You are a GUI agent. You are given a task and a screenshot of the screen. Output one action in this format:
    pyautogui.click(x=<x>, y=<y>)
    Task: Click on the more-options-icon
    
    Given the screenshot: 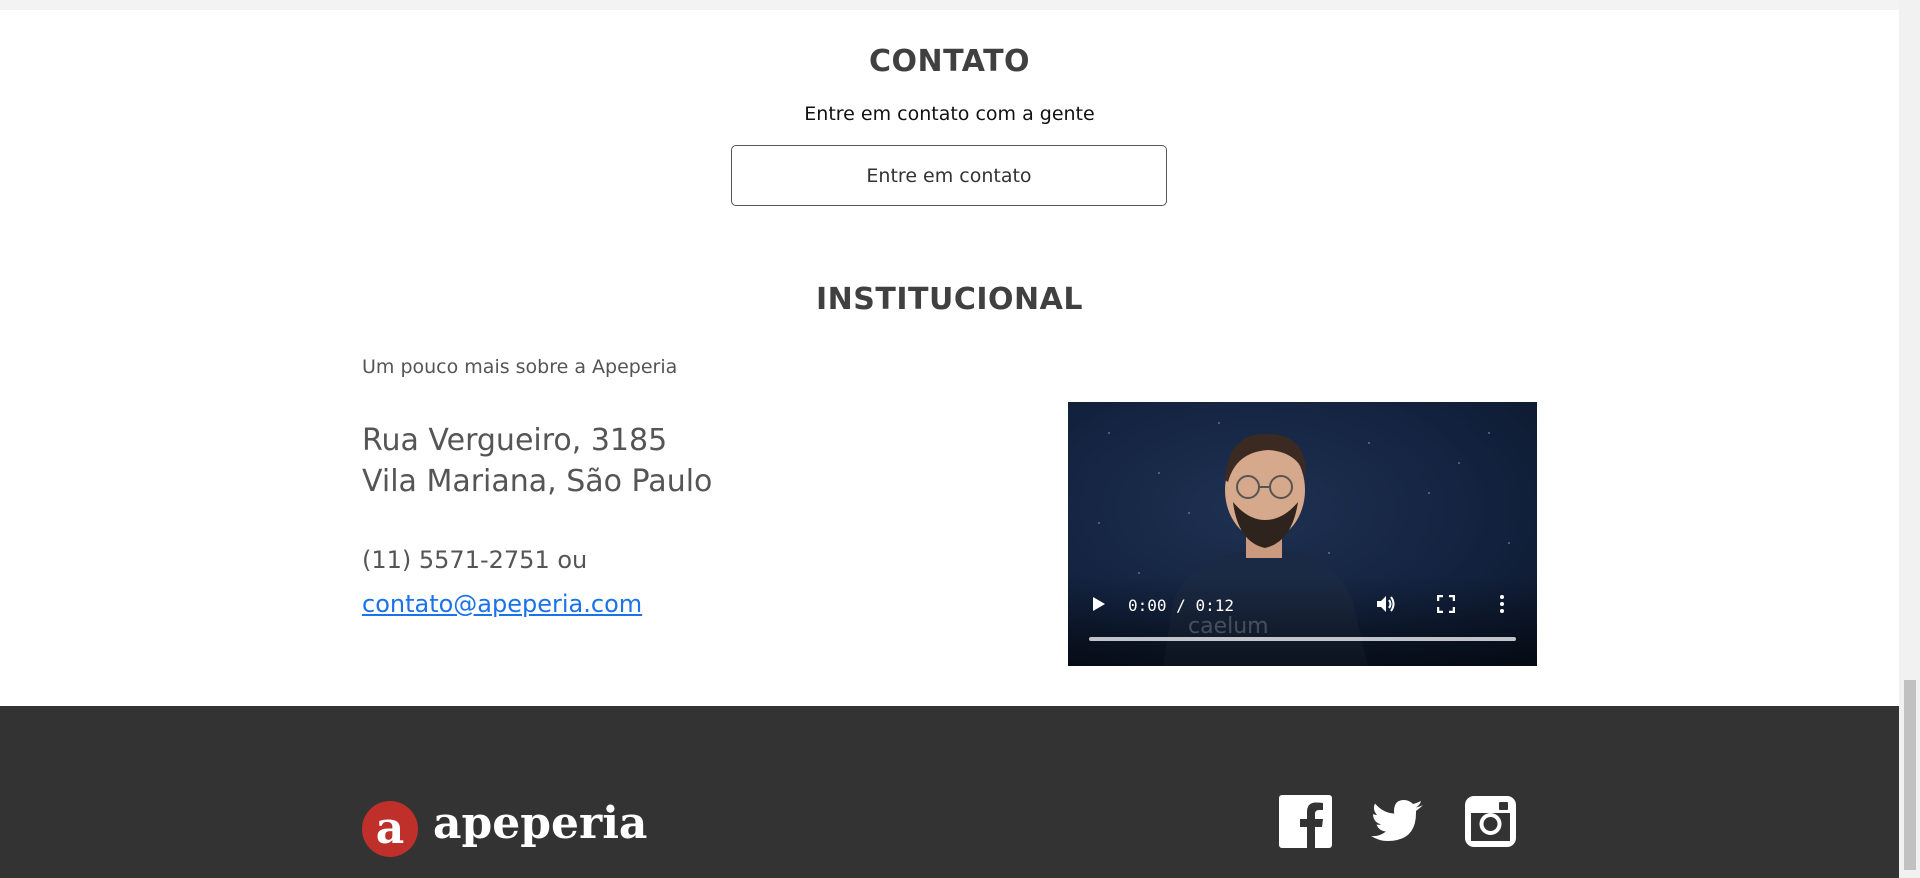 What is the action you would take?
    pyautogui.click(x=1502, y=604)
    